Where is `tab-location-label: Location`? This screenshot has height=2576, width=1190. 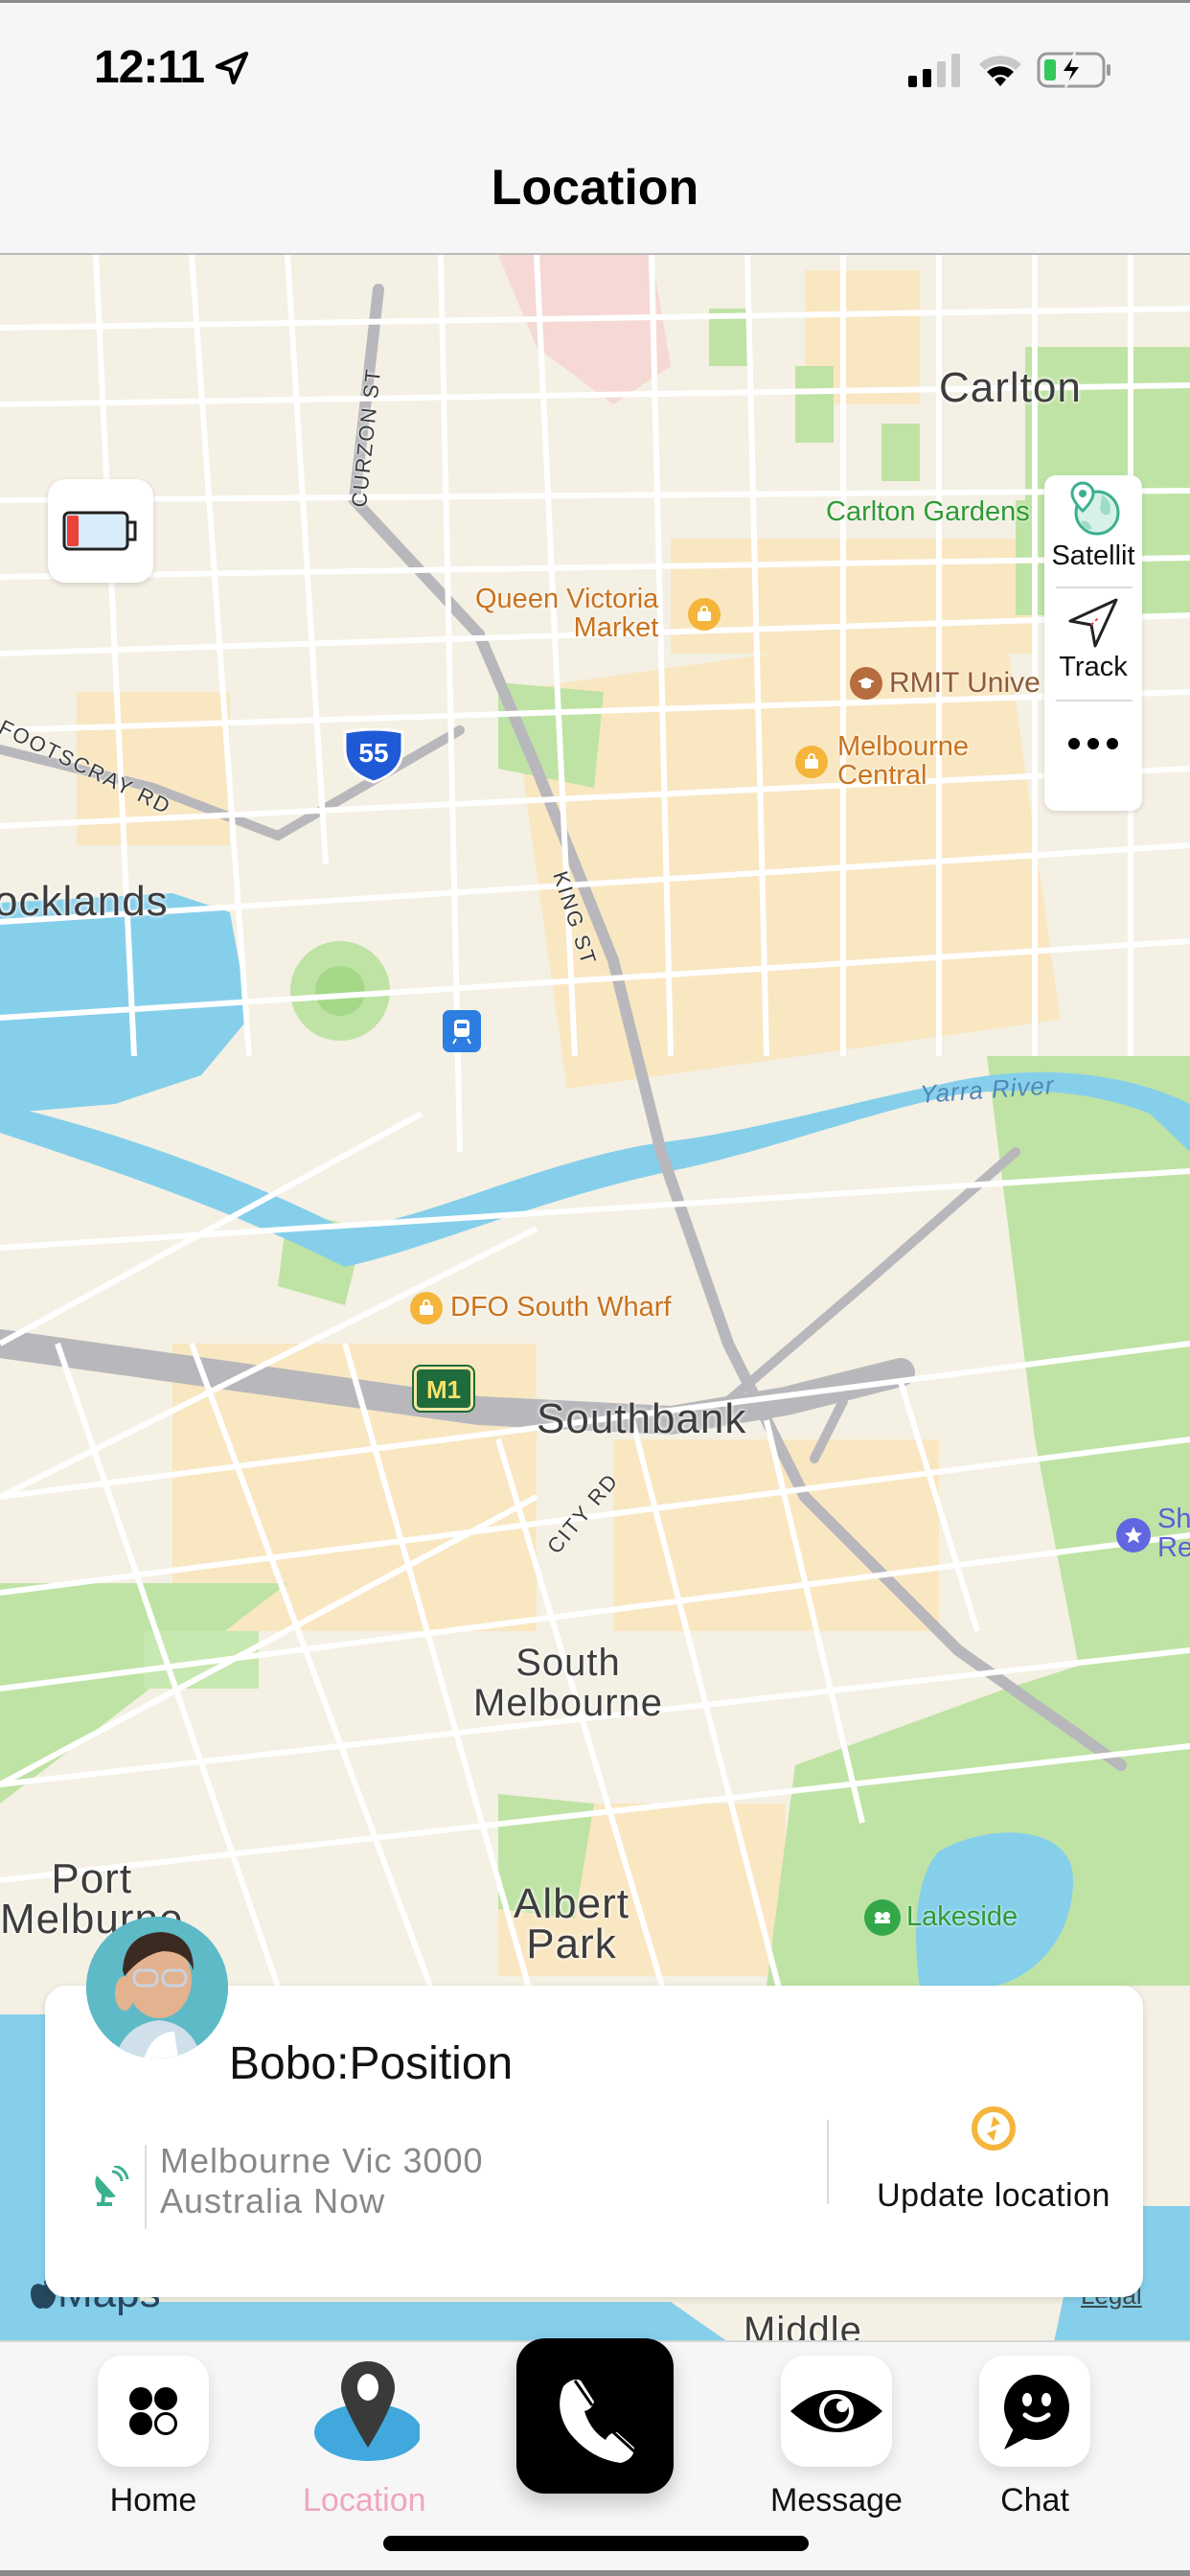
tab-location-label: Location is located at coordinates (365, 2500).